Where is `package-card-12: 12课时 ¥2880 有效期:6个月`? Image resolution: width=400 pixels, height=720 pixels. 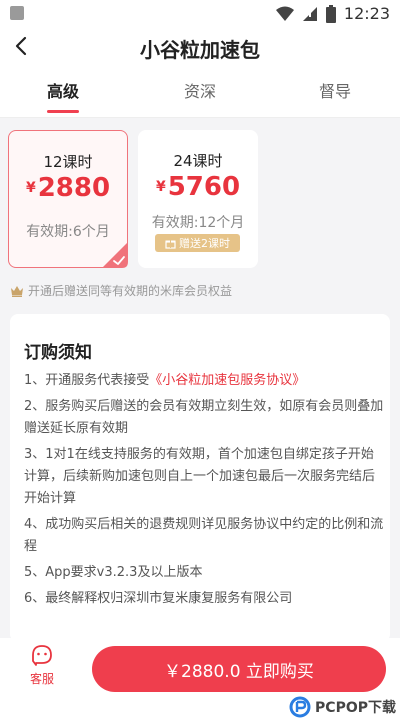 package-card-12: 12课时 ¥2880 有效期:6个月 is located at coordinates (68, 199).